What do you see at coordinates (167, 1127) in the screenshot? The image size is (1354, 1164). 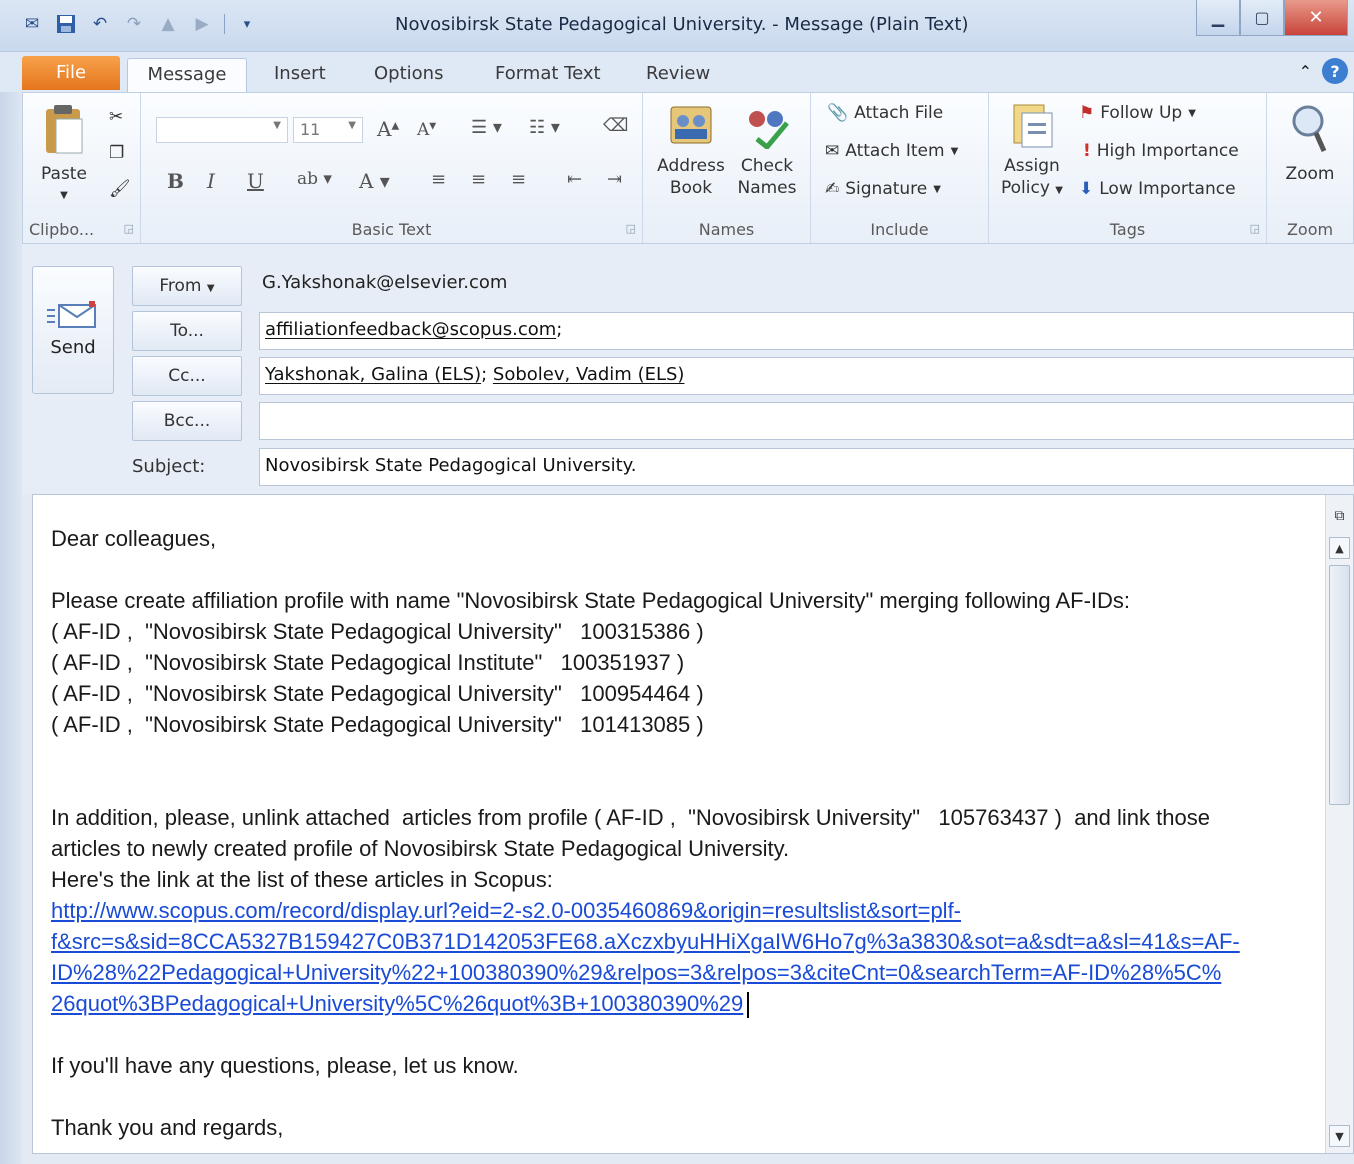 I see `closing-line: Thank you and regards,` at bounding box center [167, 1127].